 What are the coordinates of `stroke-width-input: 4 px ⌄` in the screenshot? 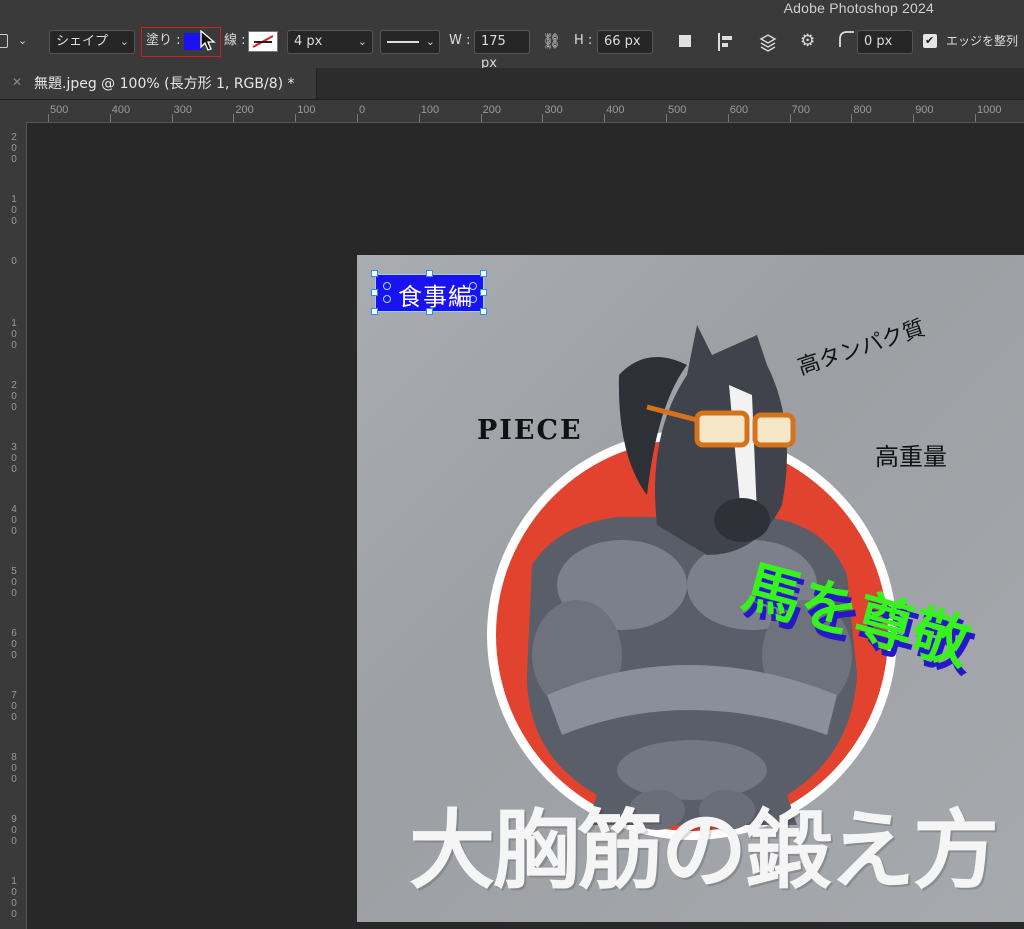 It's located at (330, 42).